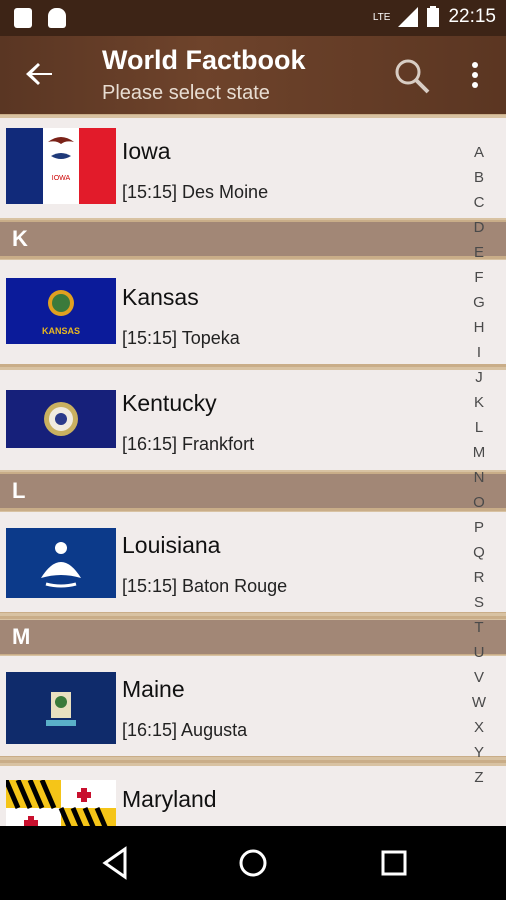  What do you see at coordinates (479, 677) in the screenshot?
I see `alphabet-letter: V` at bounding box center [479, 677].